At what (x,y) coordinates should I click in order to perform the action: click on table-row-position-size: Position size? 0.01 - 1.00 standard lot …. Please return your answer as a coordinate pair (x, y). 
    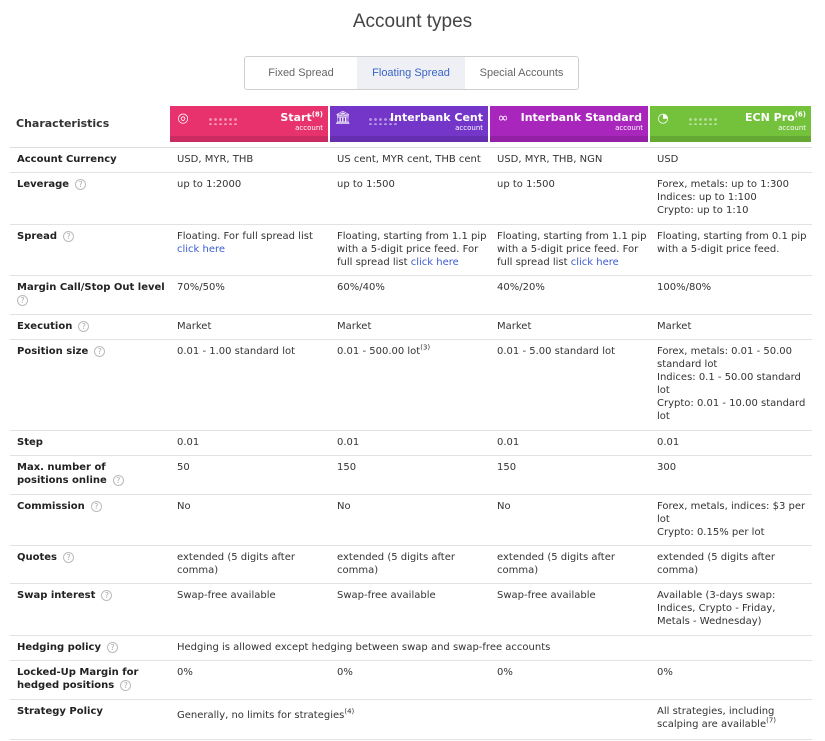
    Looking at the image, I should click on (411, 385).